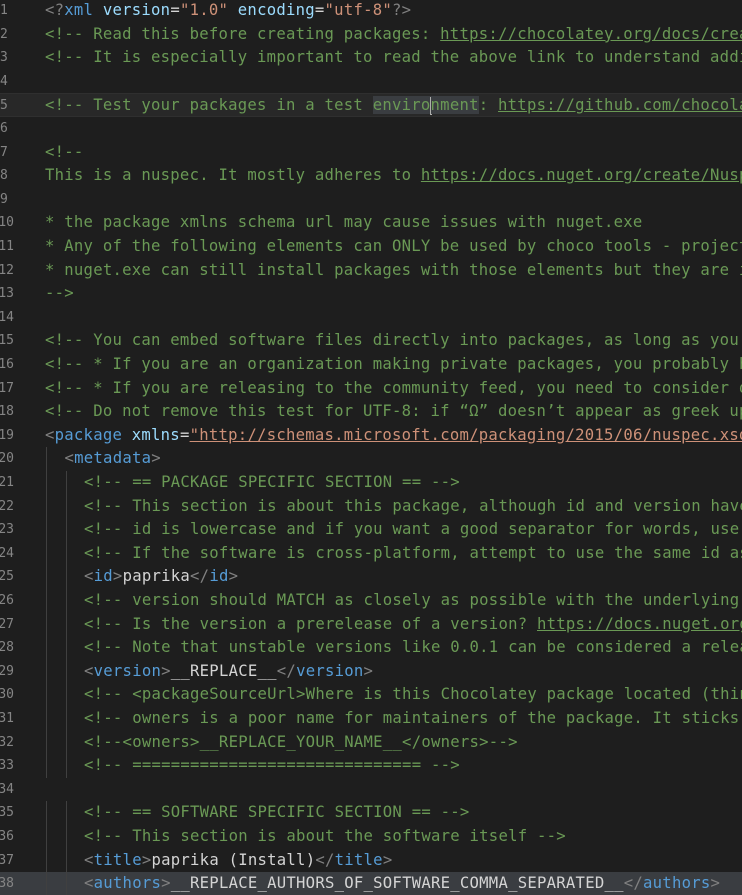  Describe the element at coordinates (639, 624) in the screenshot. I see `code-link: https://docs.nuget.org/create/versioning` at that location.